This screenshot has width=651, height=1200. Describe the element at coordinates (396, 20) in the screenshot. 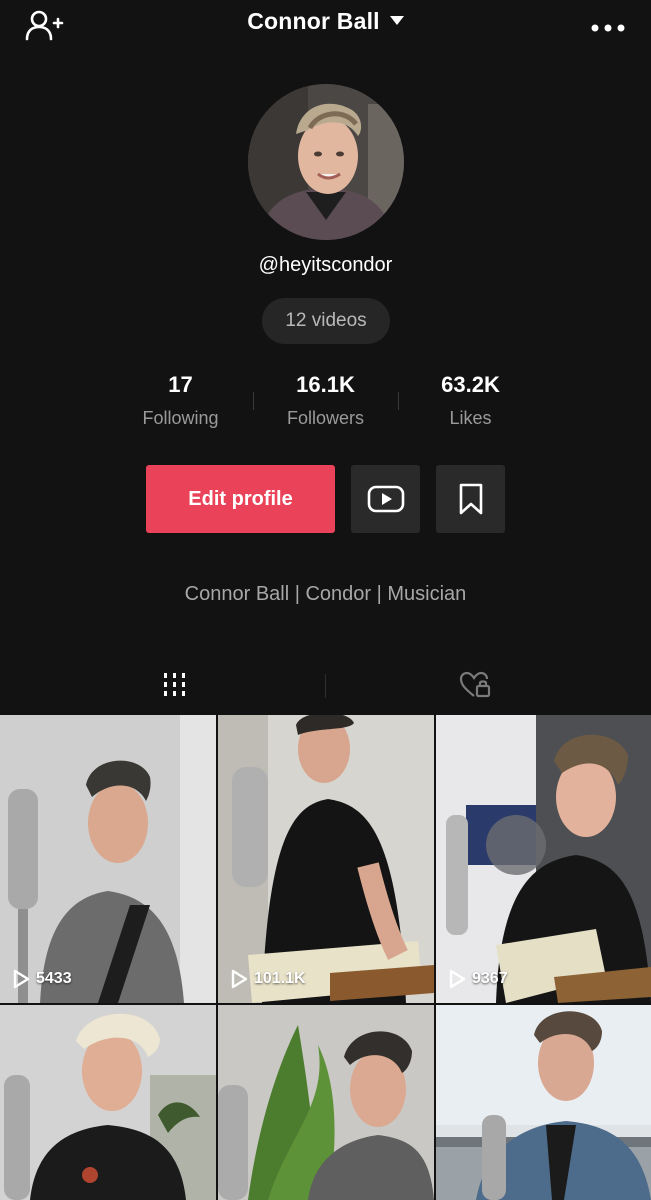

I see `caret-down-icon` at that location.